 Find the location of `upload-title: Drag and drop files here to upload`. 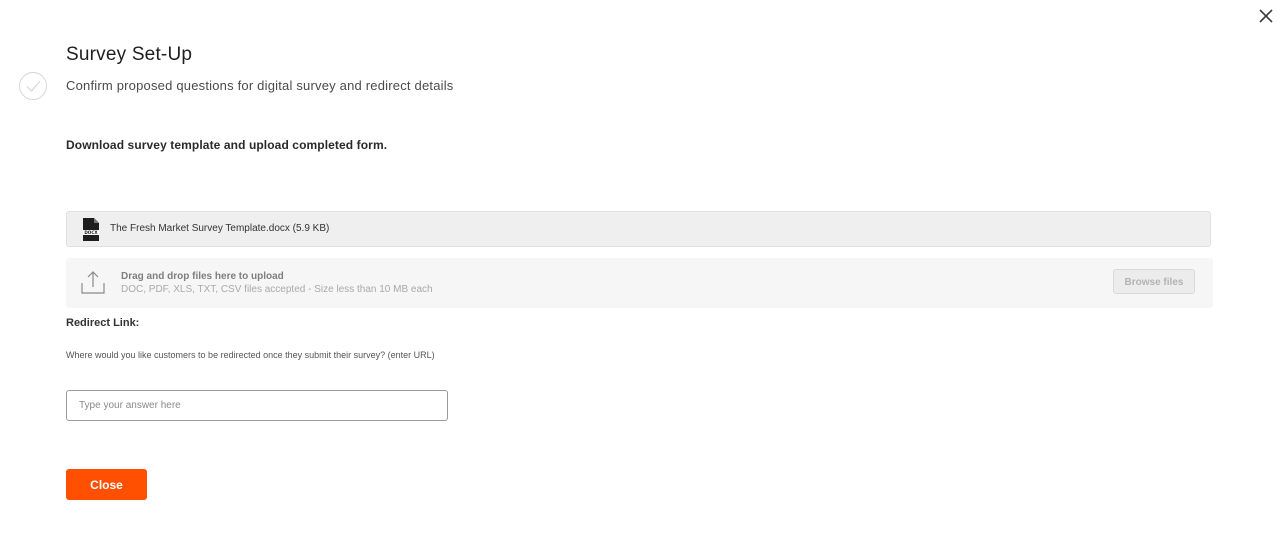

upload-title: Drag and drop files here to upload is located at coordinates (202, 276).